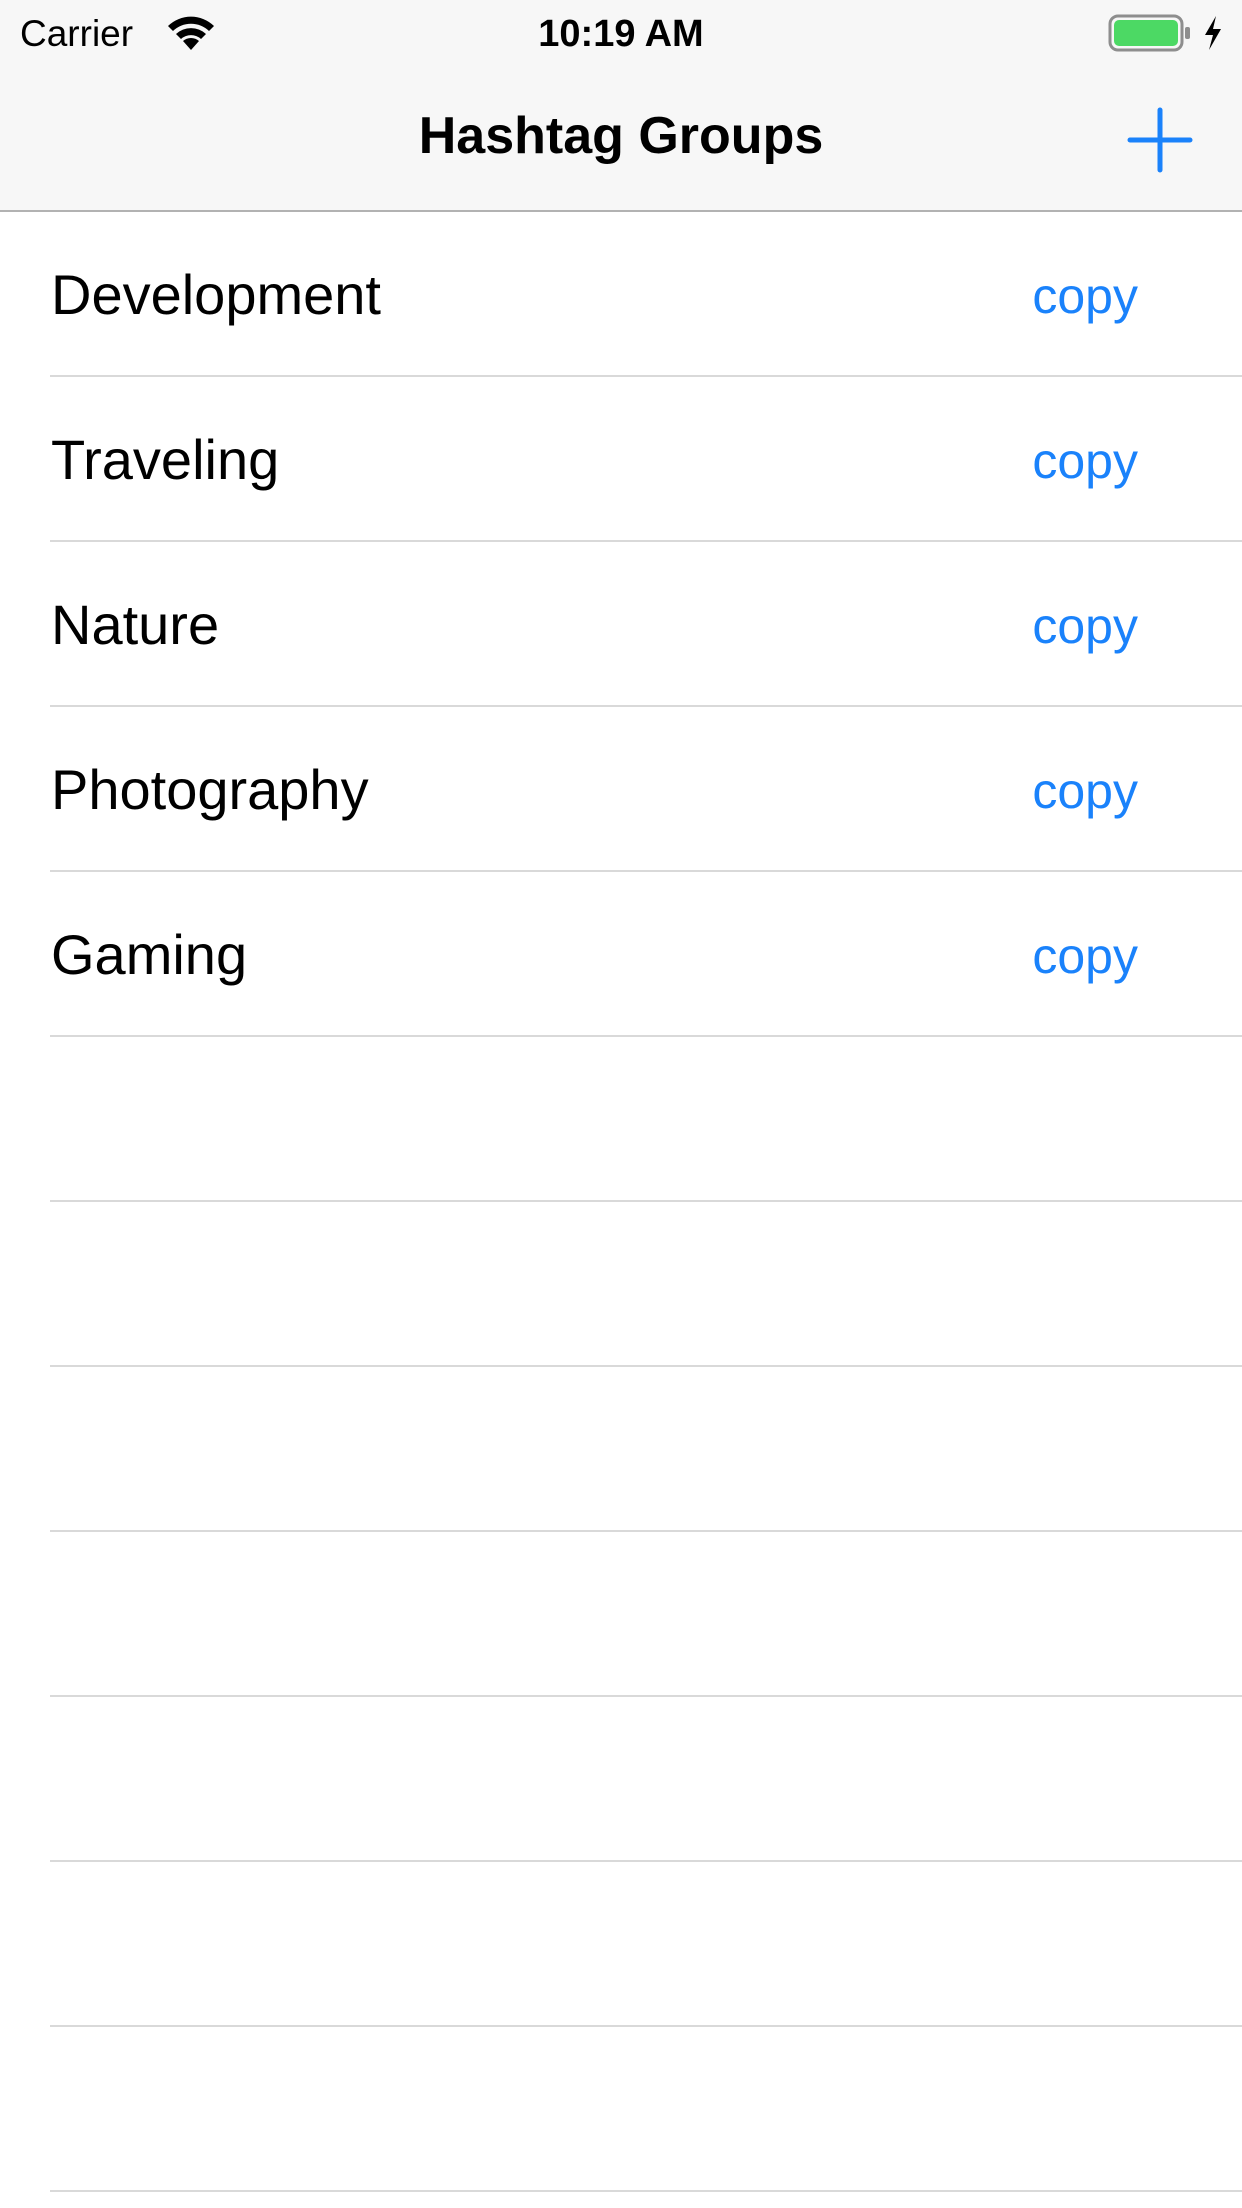 This screenshot has height=2208, width=1242. I want to click on group-name: Photography, so click(210, 789).